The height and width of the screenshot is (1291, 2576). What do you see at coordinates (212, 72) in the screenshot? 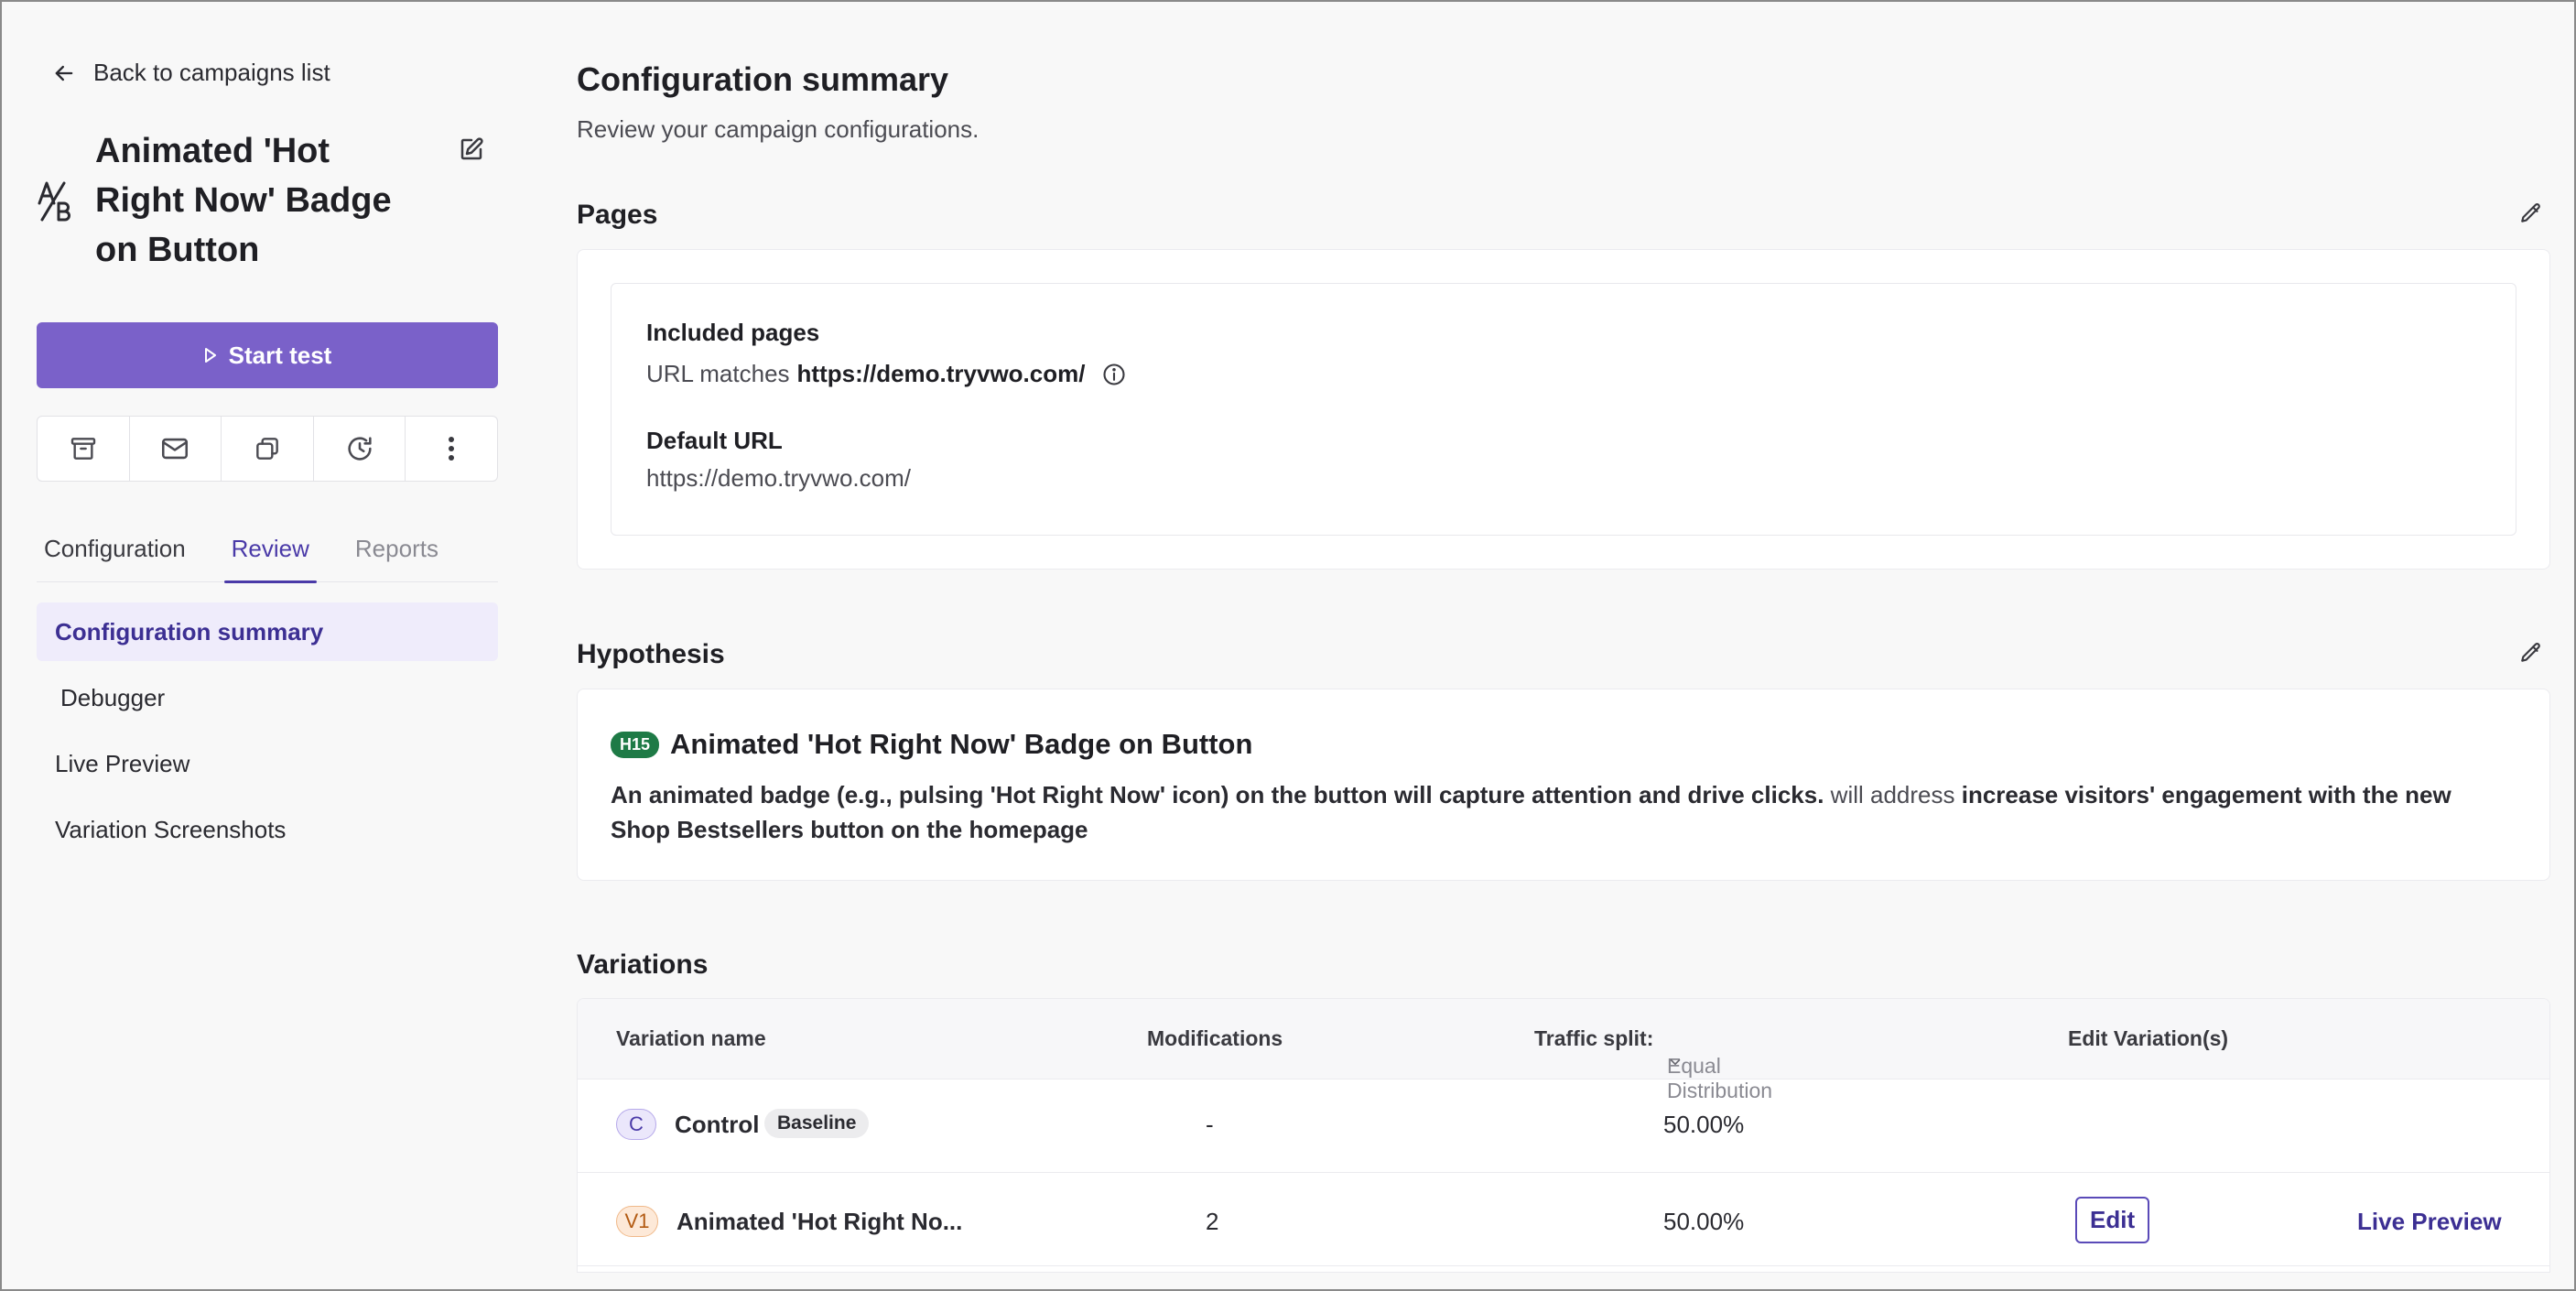
I see `back-link-label: Back to campaigns list` at bounding box center [212, 72].